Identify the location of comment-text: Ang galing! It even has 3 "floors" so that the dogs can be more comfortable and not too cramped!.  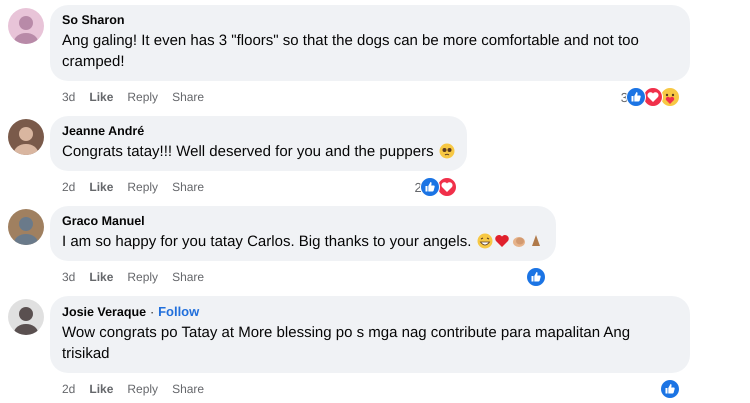
(350, 51).